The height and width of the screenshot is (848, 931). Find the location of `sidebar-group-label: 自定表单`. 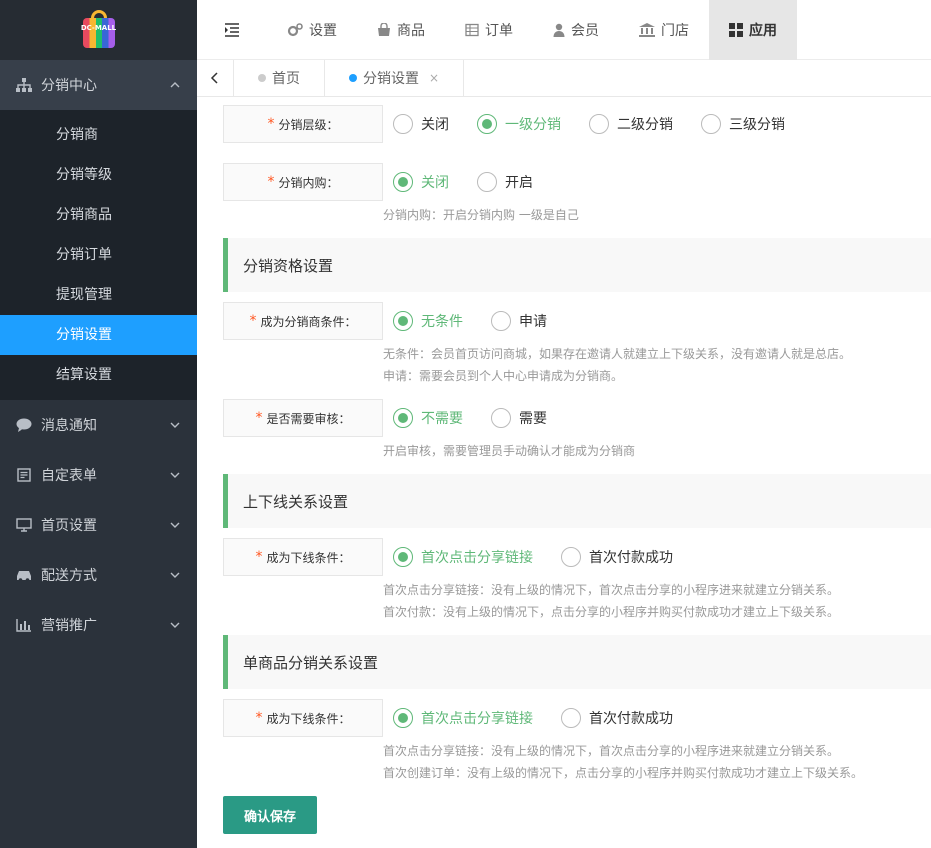

sidebar-group-label: 自定表单 is located at coordinates (69, 476).